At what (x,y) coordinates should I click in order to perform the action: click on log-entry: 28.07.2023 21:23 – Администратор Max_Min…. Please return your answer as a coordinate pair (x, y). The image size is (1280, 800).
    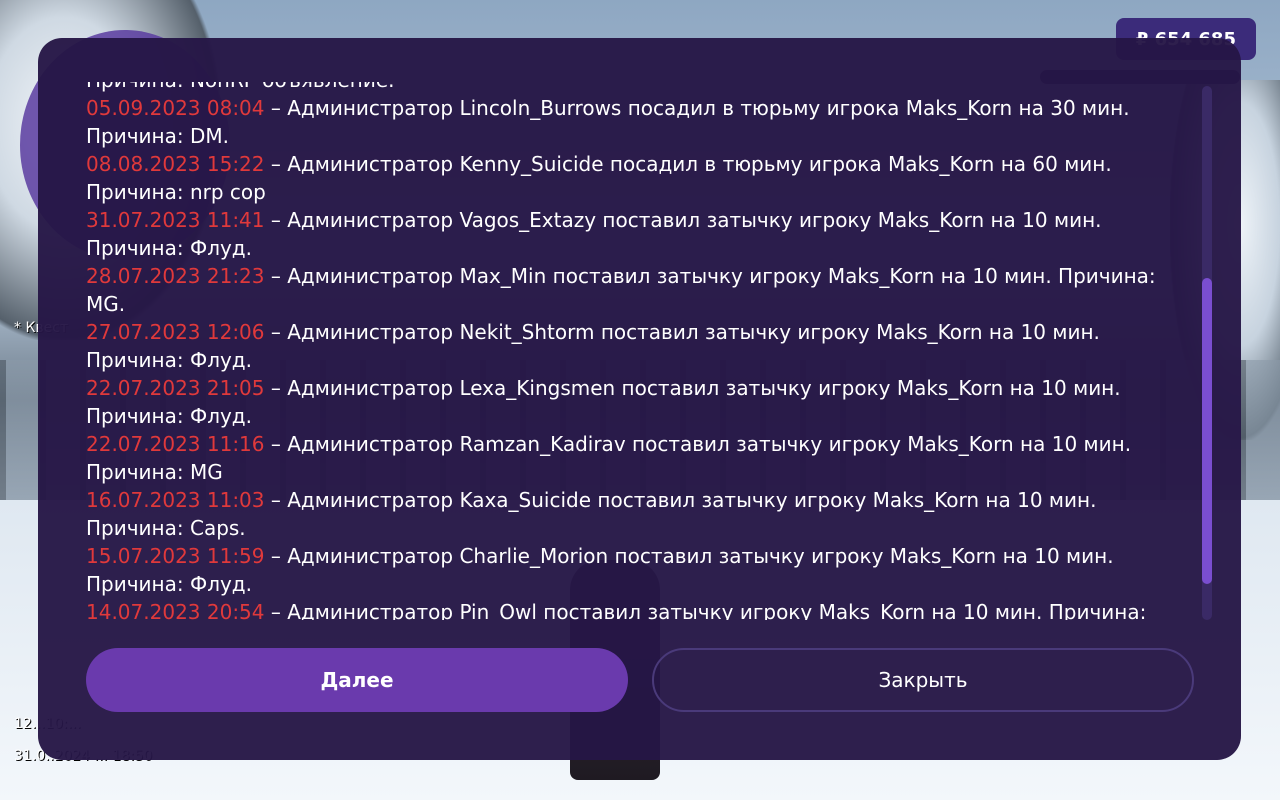
    Looking at the image, I should click on (636, 290).